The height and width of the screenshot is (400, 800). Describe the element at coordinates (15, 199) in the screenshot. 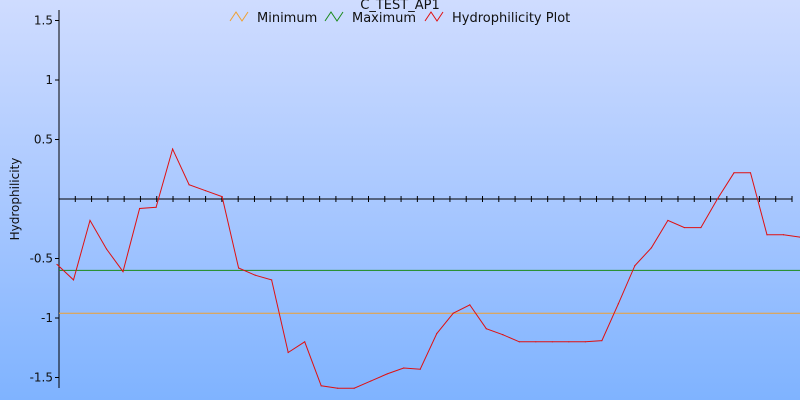

I see `y-axis-label: Hydrophilicity` at that location.